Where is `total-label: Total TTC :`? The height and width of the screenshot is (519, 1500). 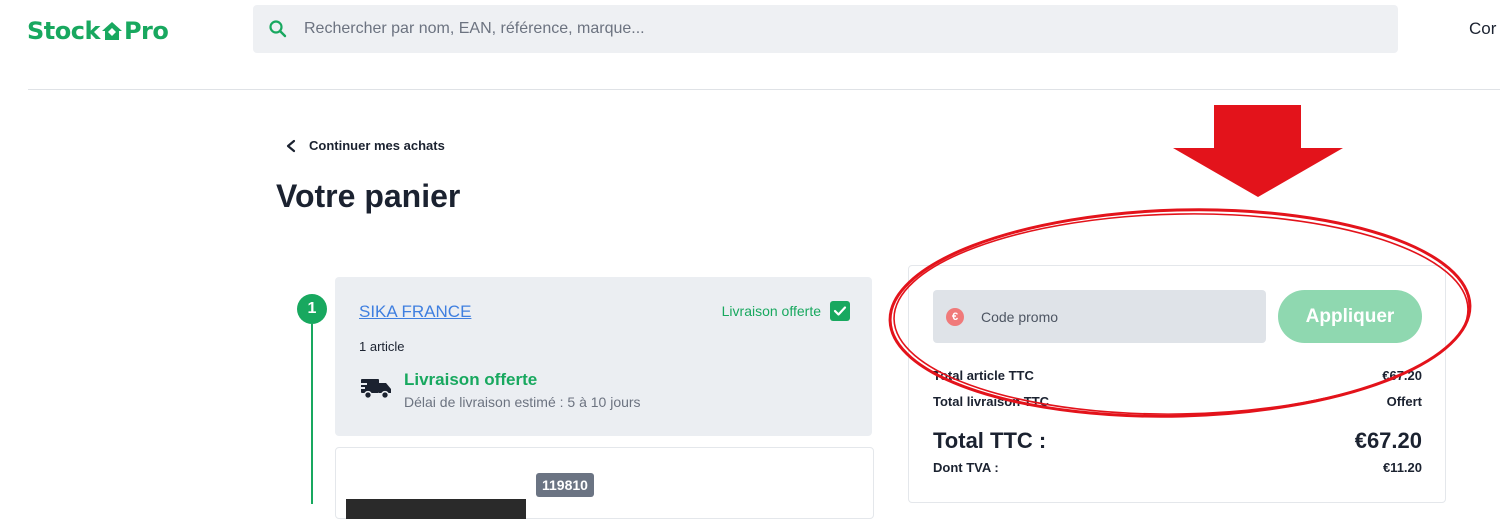 total-label: Total TTC : is located at coordinates (990, 440).